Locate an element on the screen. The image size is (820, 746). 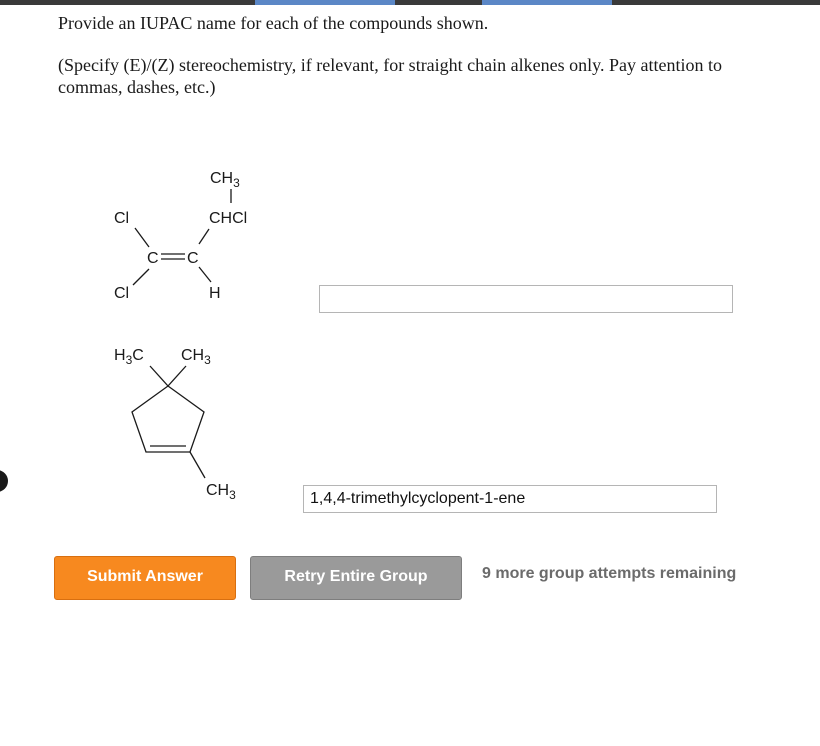
c1-ch3-label: CH3 is located at coordinates (225, 180).